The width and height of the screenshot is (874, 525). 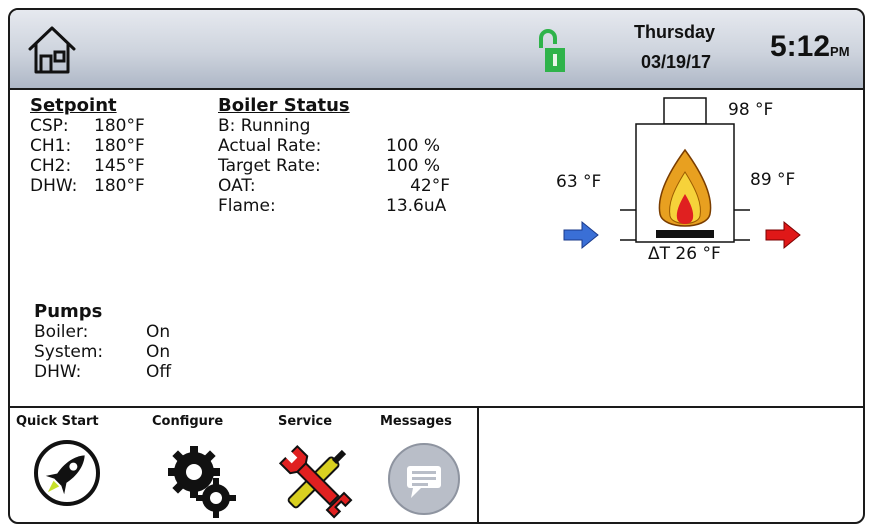 What do you see at coordinates (675, 32) in the screenshot?
I see `day-label: Thursday` at bounding box center [675, 32].